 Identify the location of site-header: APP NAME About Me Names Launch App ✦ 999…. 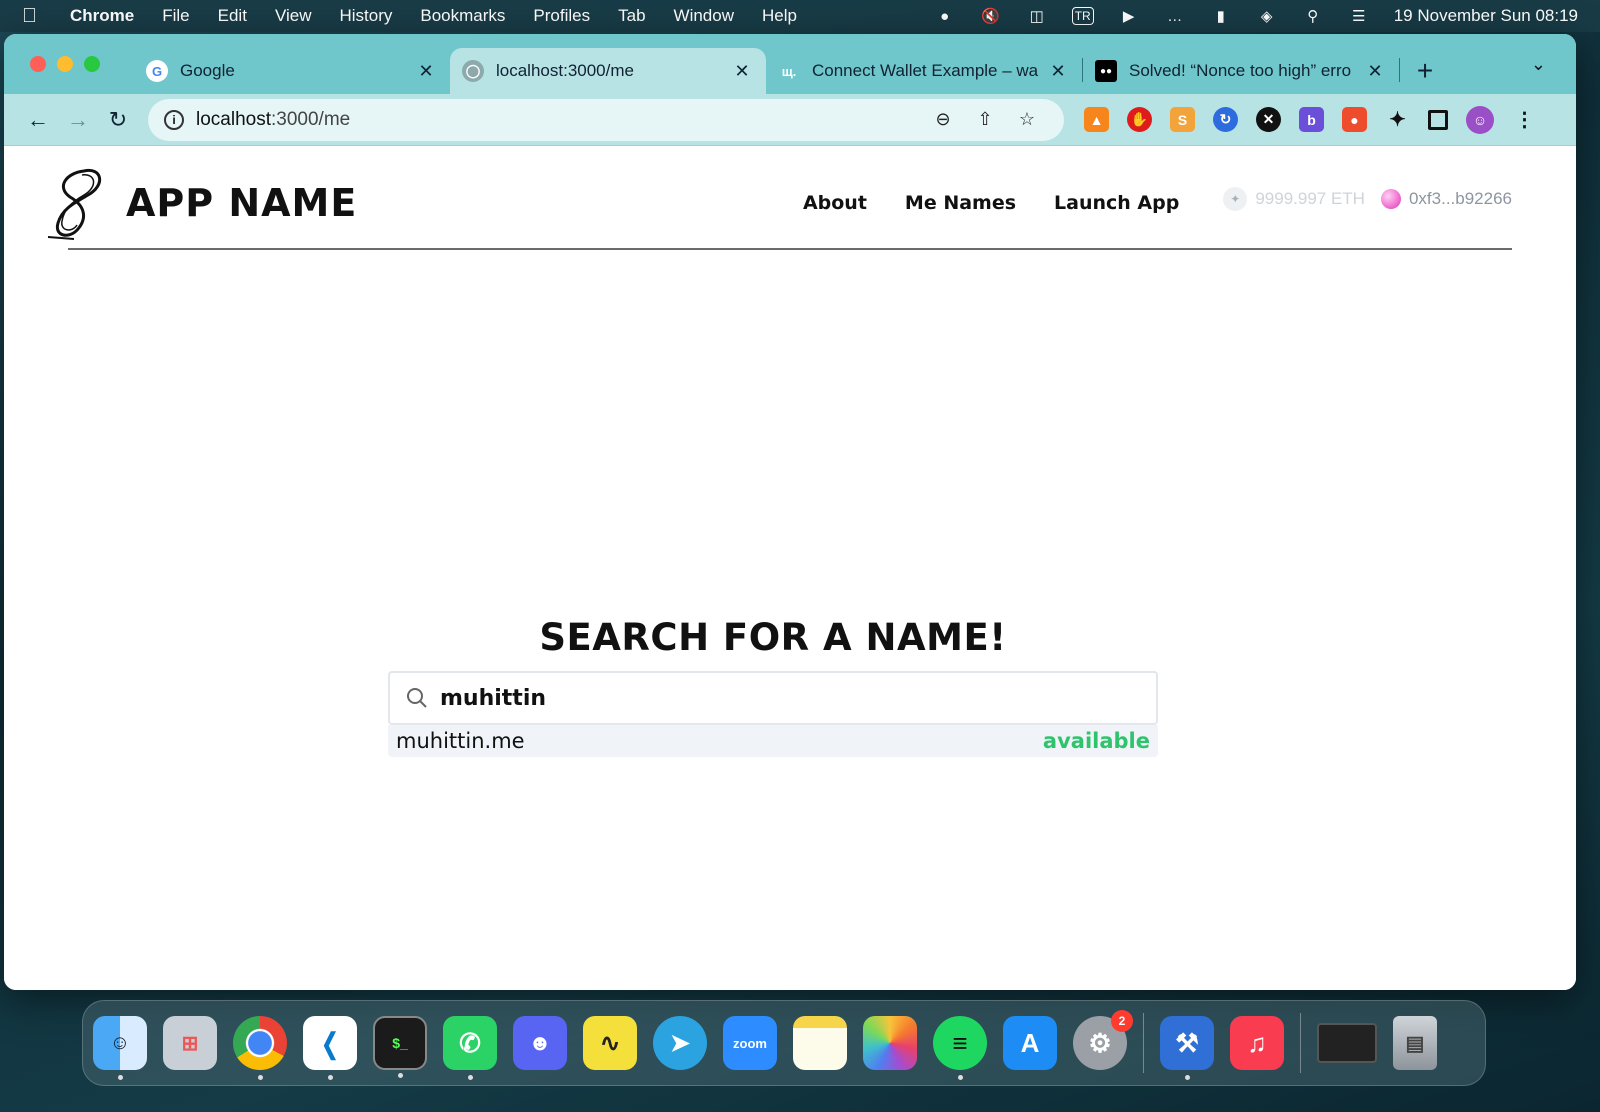
(778, 203).